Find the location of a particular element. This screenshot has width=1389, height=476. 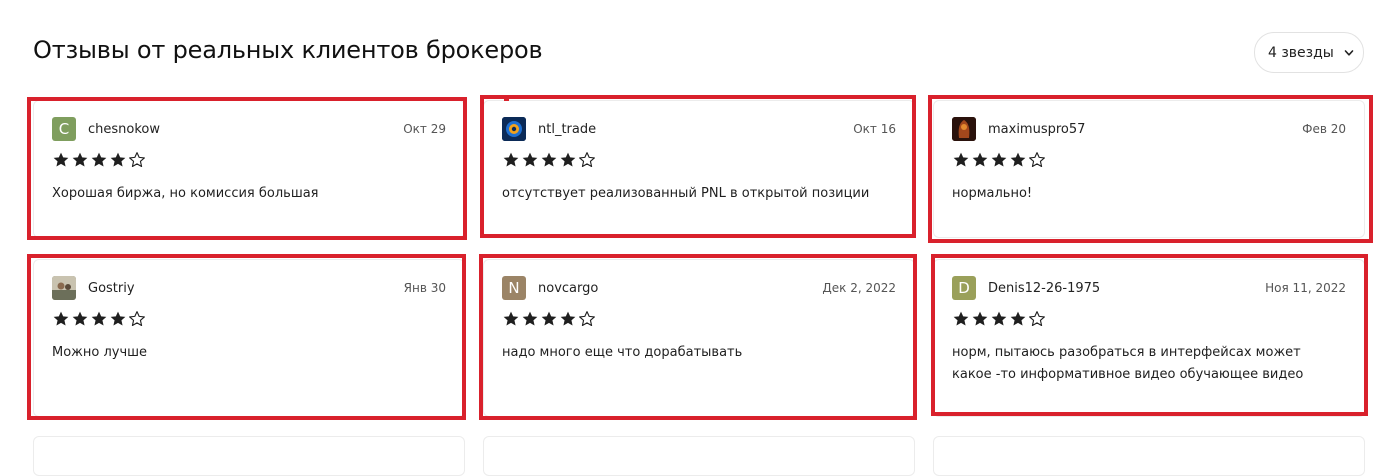

review-date: Дек 2, 2022 is located at coordinates (859, 288).